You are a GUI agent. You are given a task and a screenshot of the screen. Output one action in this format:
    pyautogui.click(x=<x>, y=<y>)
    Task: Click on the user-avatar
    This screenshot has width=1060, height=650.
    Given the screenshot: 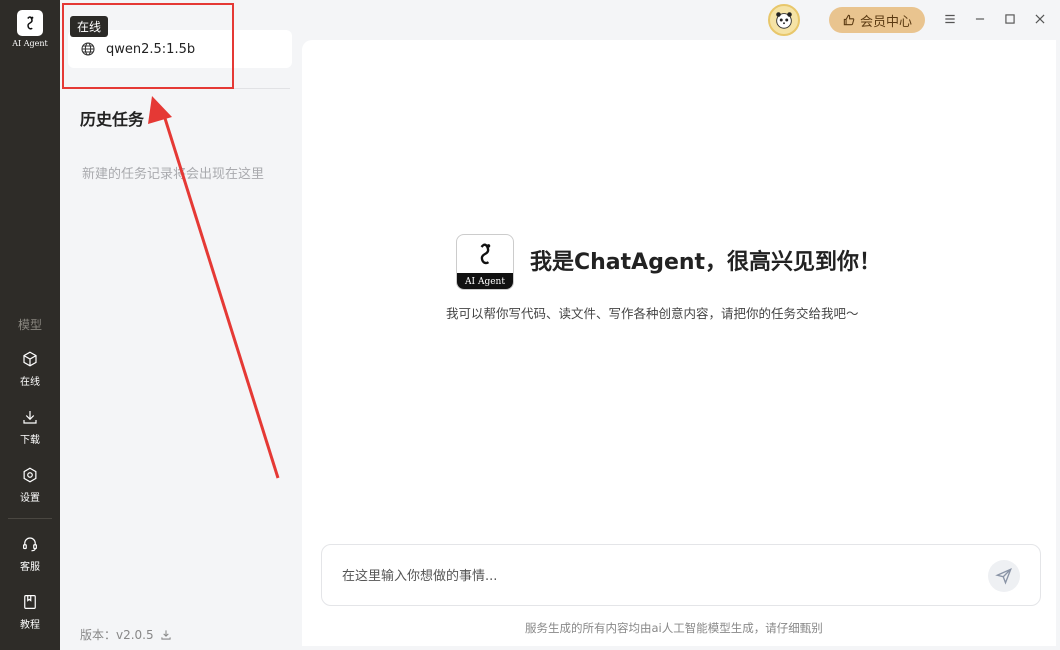 What is the action you would take?
    pyautogui.click(x=784, y=20)
    